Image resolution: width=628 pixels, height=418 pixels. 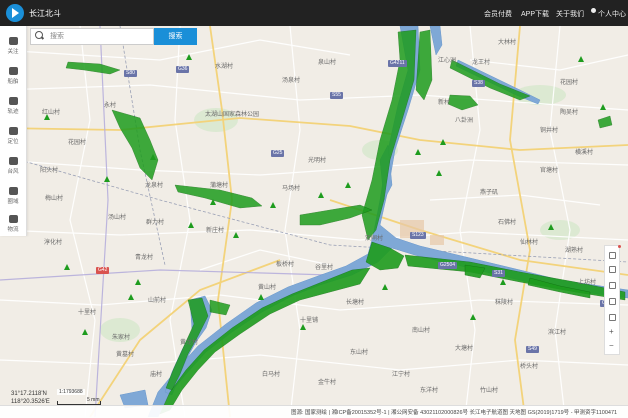 What do you see at coordinates (584, 153) in the screenshot?
I see `place-label: 横溪村` at bounding box center [584, 153].